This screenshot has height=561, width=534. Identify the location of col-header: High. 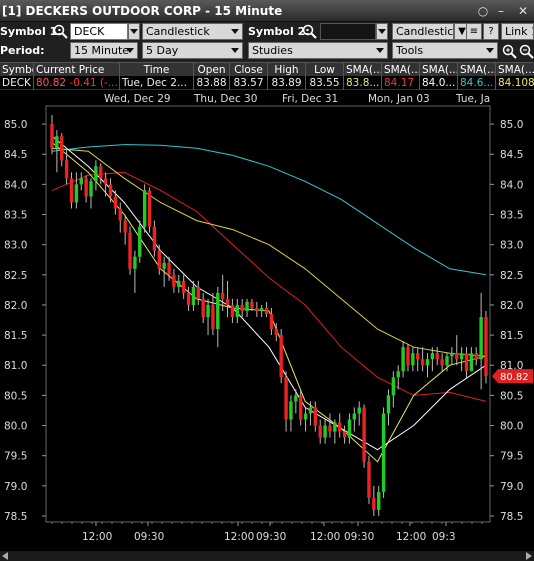
(287, 70).